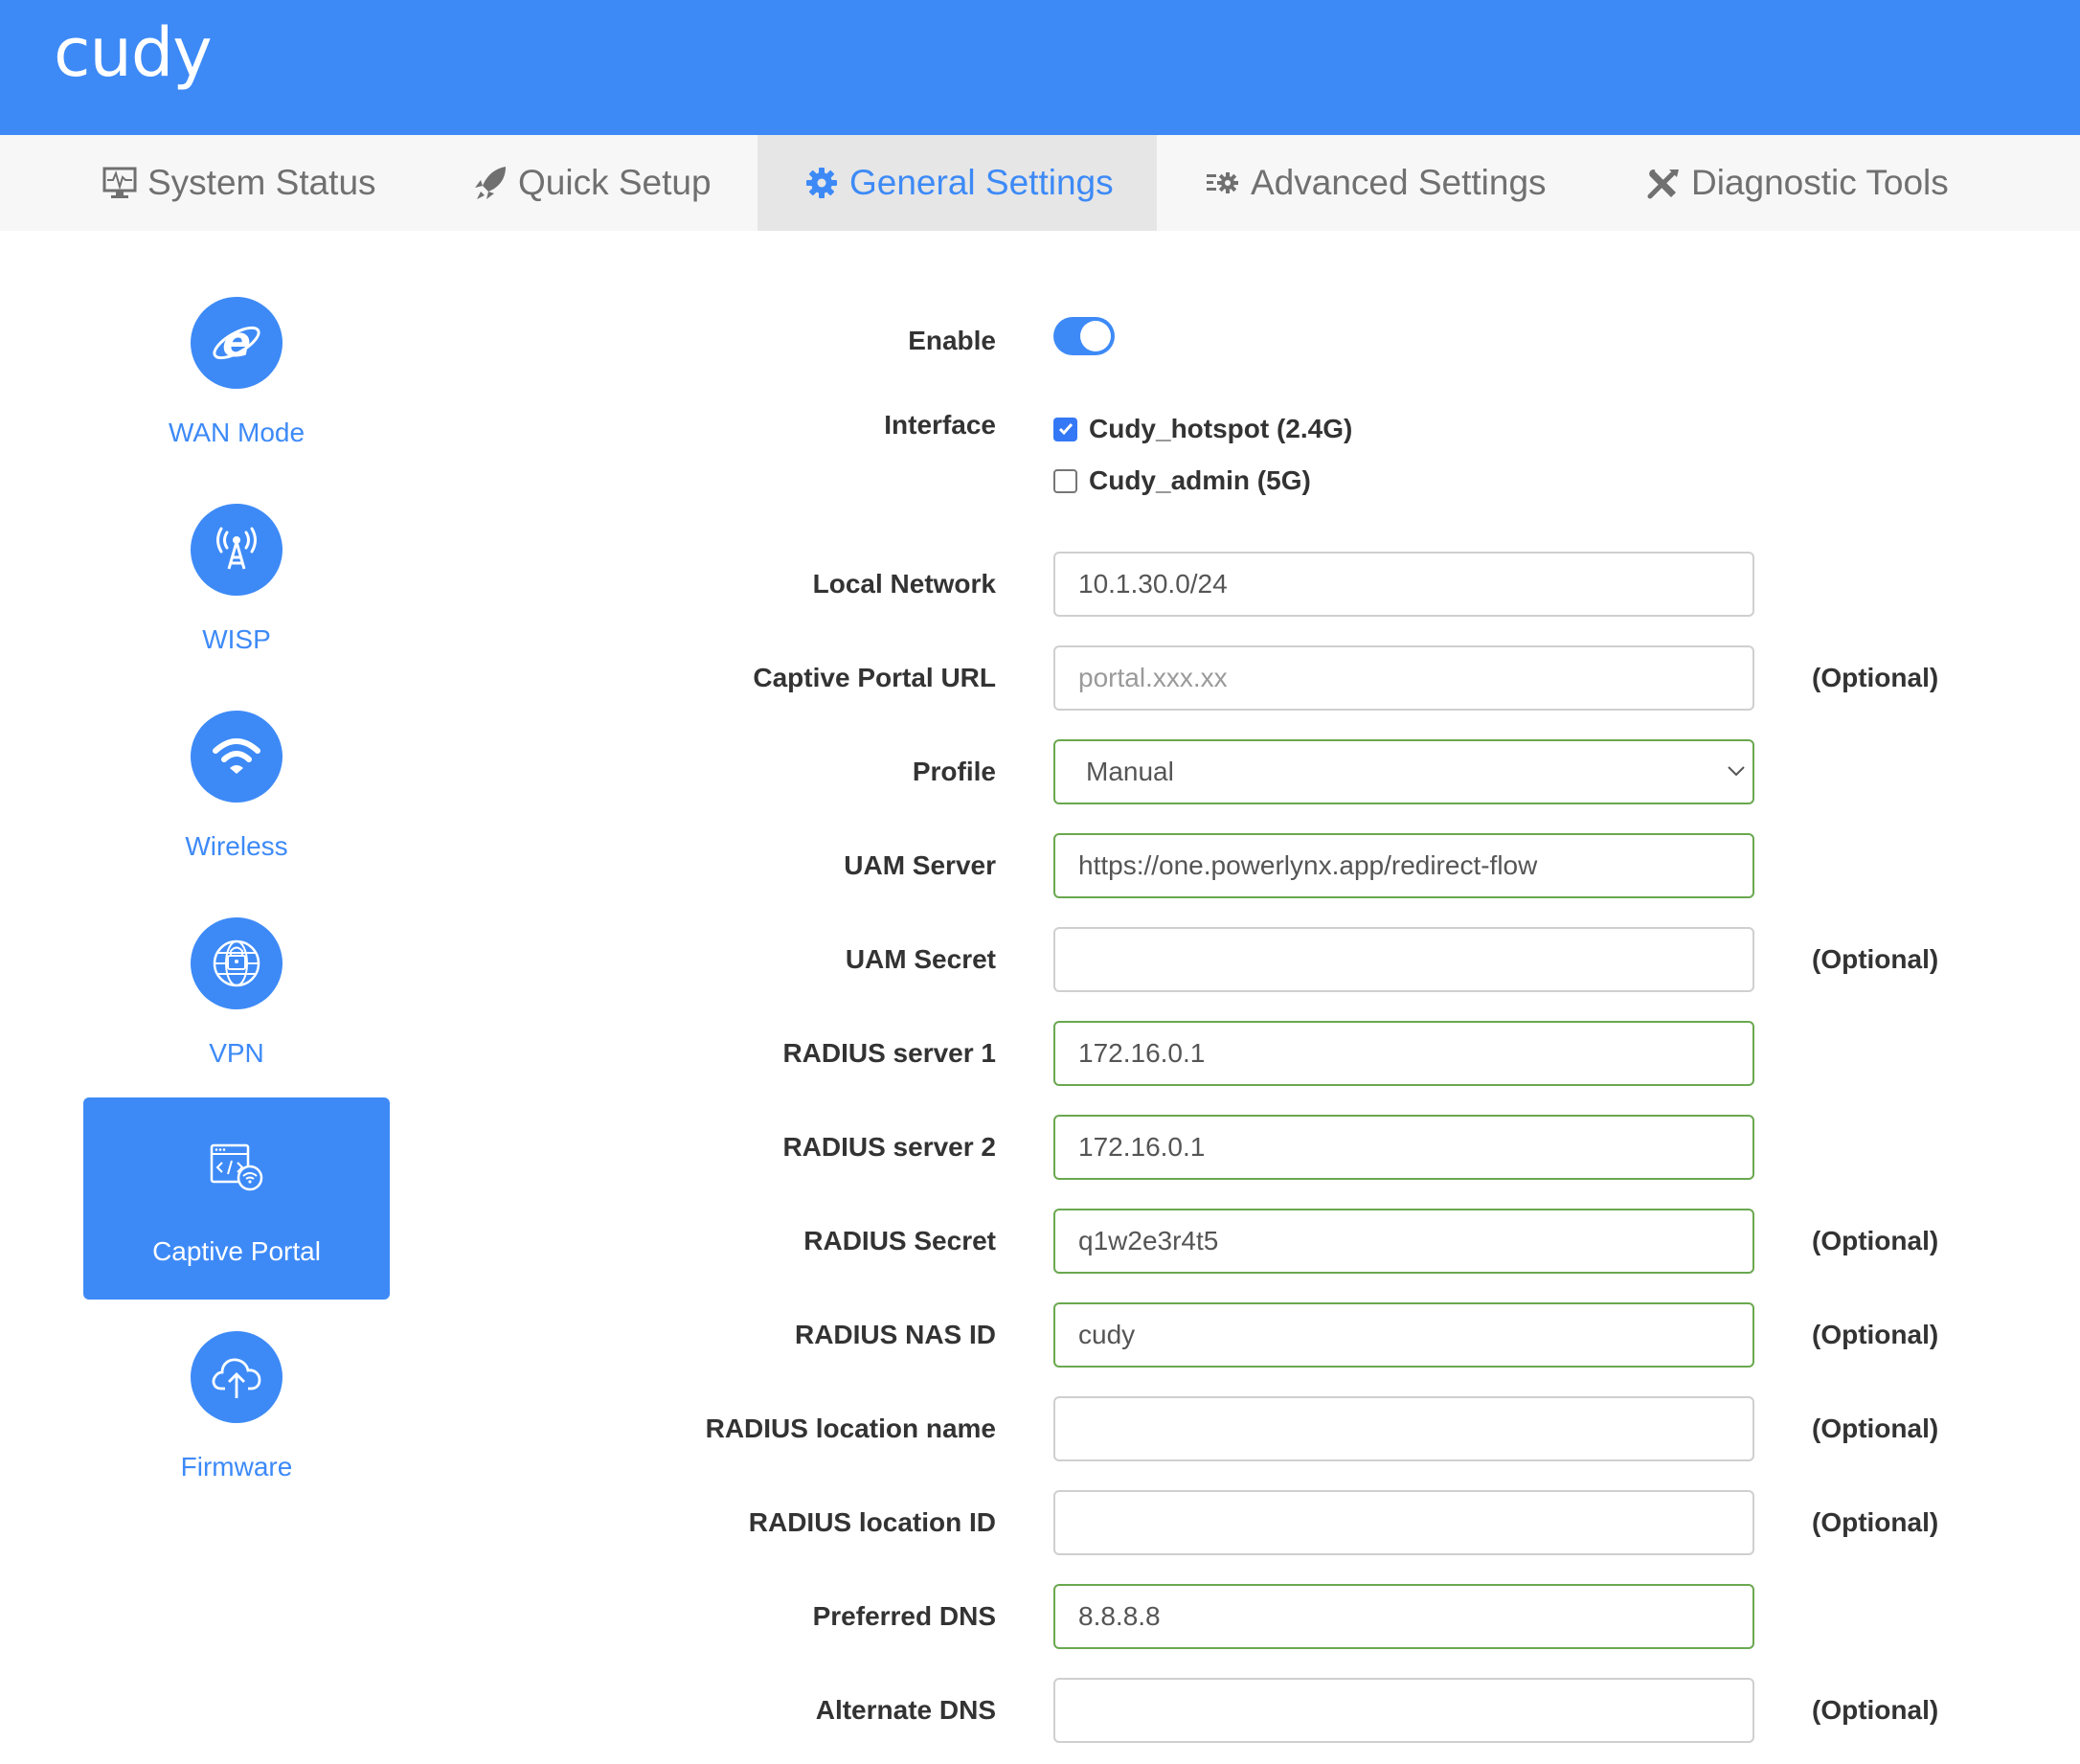 The image size is (2080, 1764). I want to click on tab-general-settings: General Settings, so click(957, 183).